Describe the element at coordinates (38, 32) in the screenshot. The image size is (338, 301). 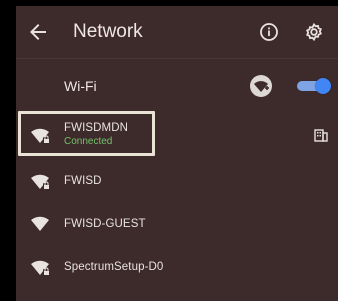
I see `back-arrow-icon` at that location.